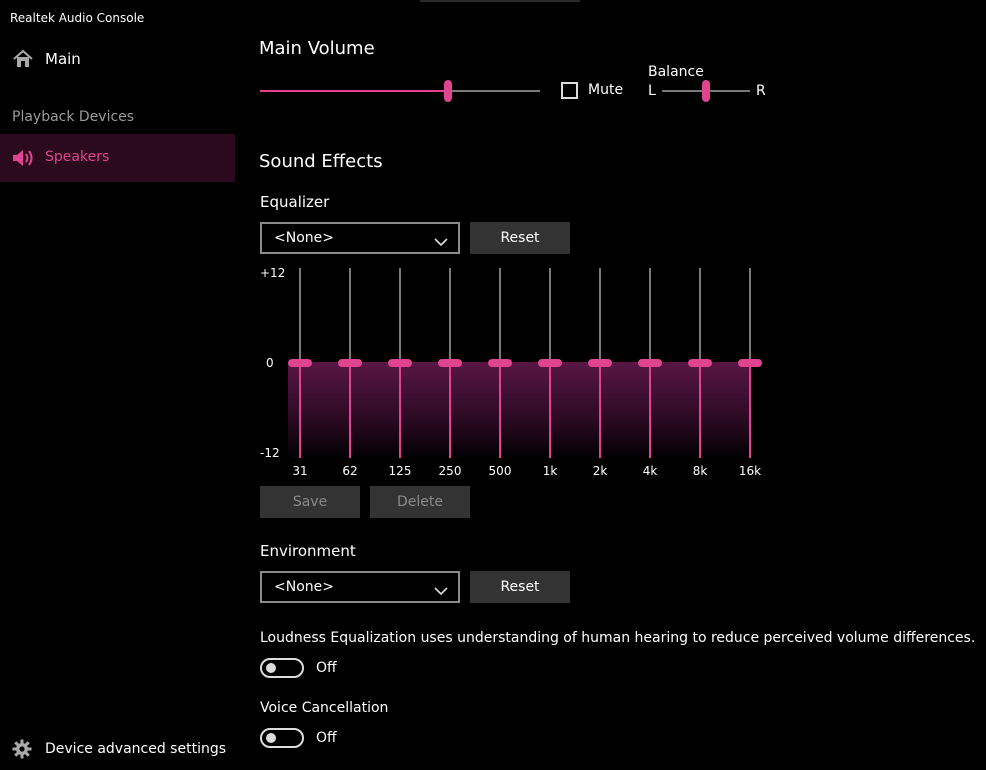  Describe the element at coordinates (500, 471) in the screenshot. I see `eq-band-frequency-label: 500` at that location.